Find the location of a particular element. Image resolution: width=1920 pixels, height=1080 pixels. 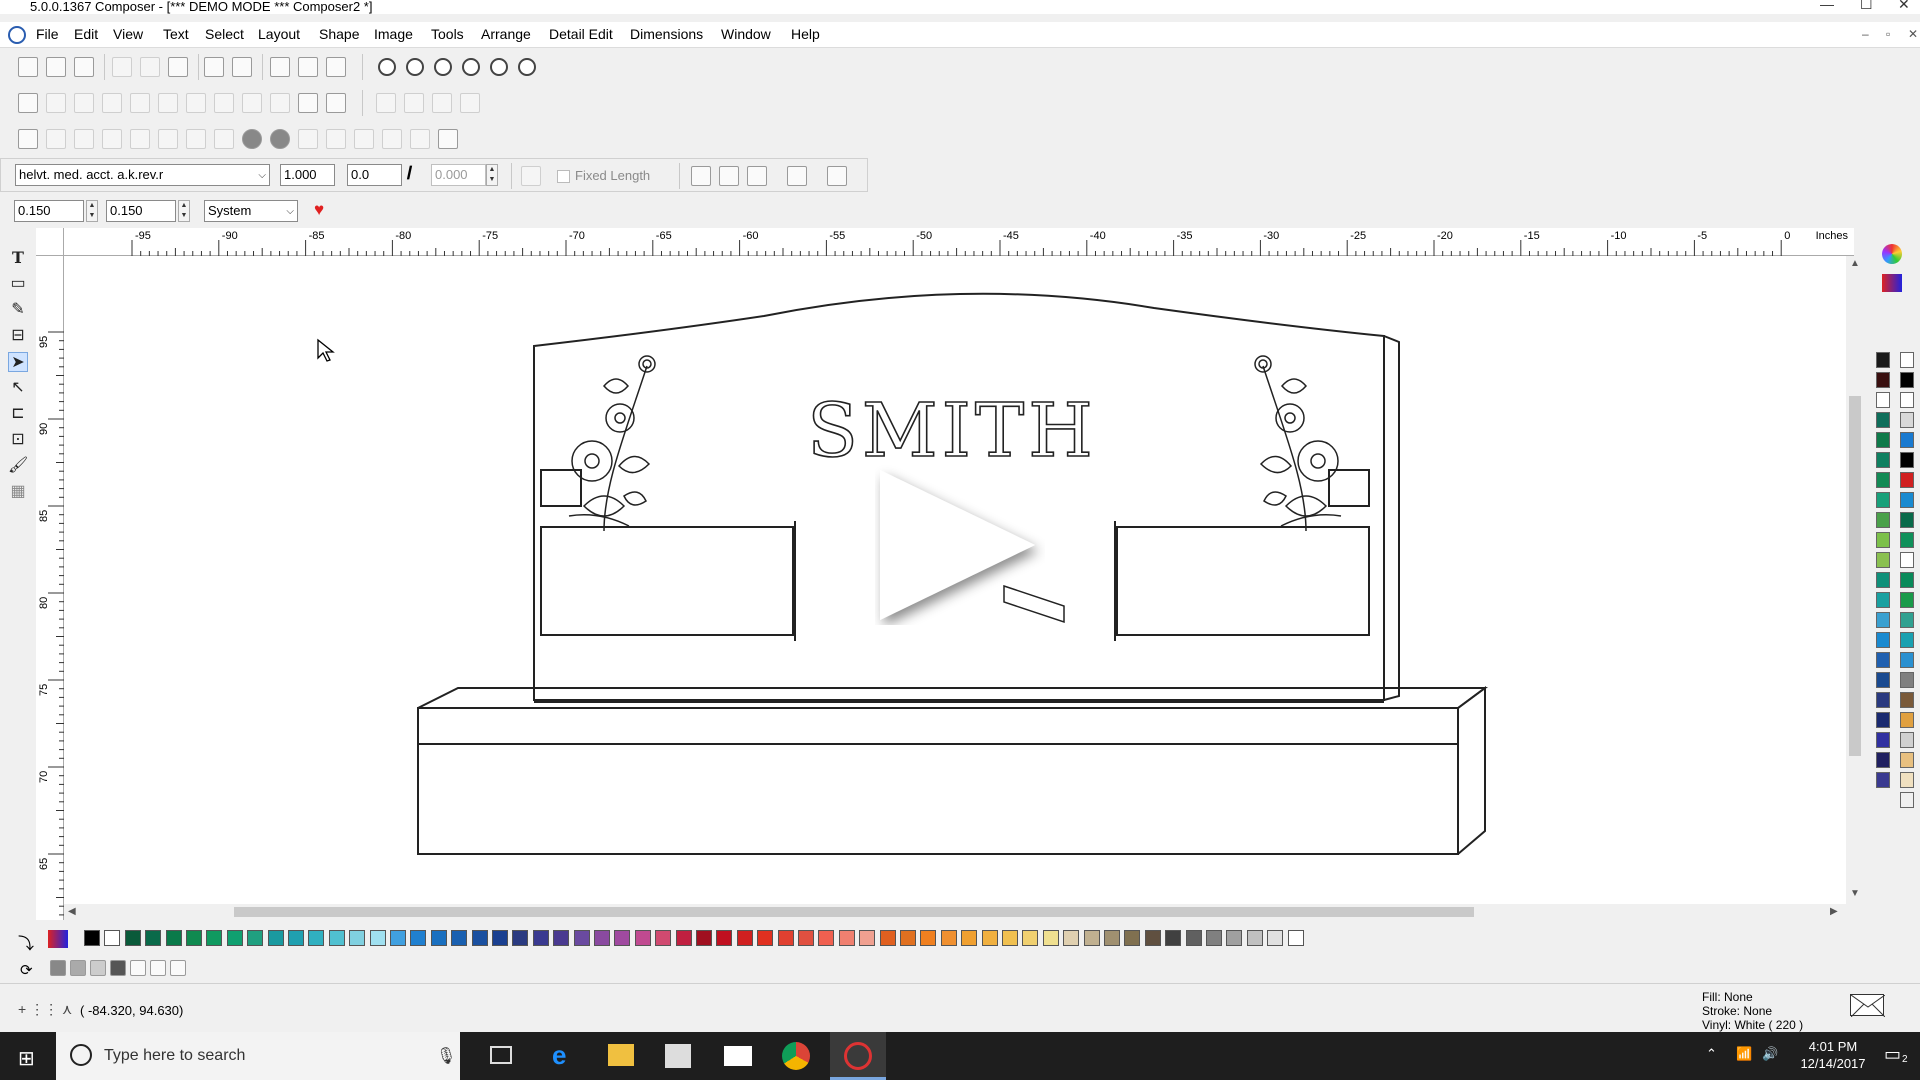

shape-icon is located at coordinates (112, 103).